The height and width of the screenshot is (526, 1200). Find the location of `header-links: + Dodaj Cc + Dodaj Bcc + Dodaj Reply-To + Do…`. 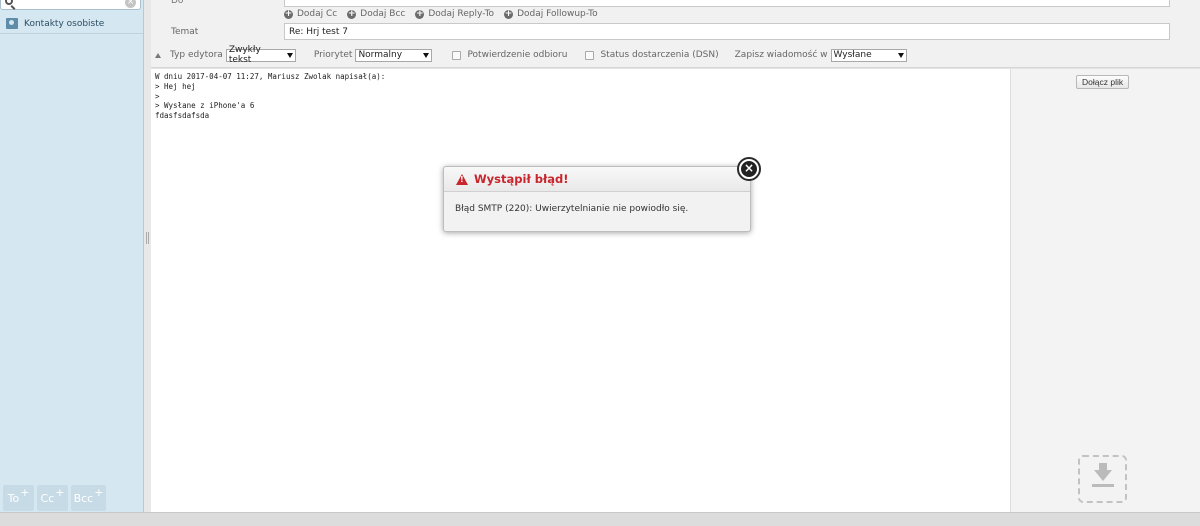

header-links: + Dodaj Cc + Dodaj Bcc + Dodaj Reply-To + Do… is located at coordinates (441, 14).